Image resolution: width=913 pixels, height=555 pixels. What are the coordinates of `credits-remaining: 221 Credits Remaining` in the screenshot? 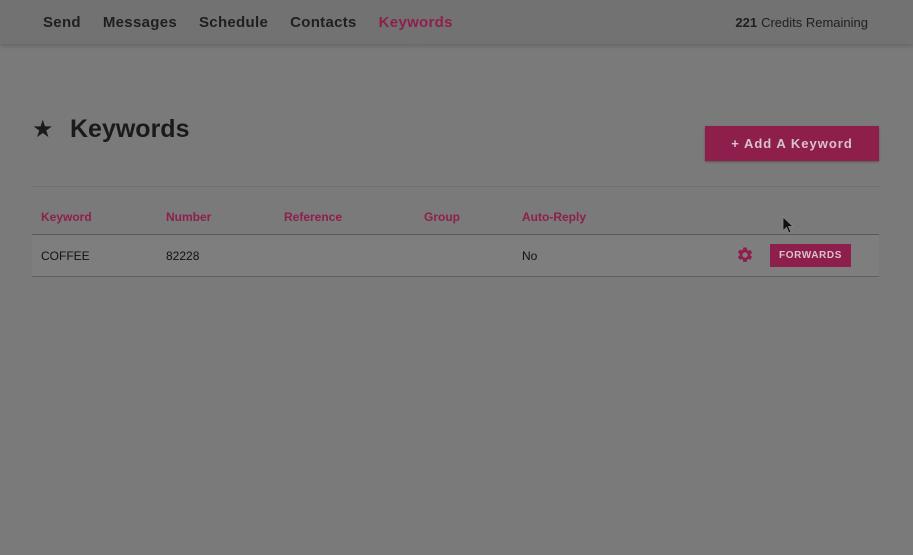 It's located at (801, 22).